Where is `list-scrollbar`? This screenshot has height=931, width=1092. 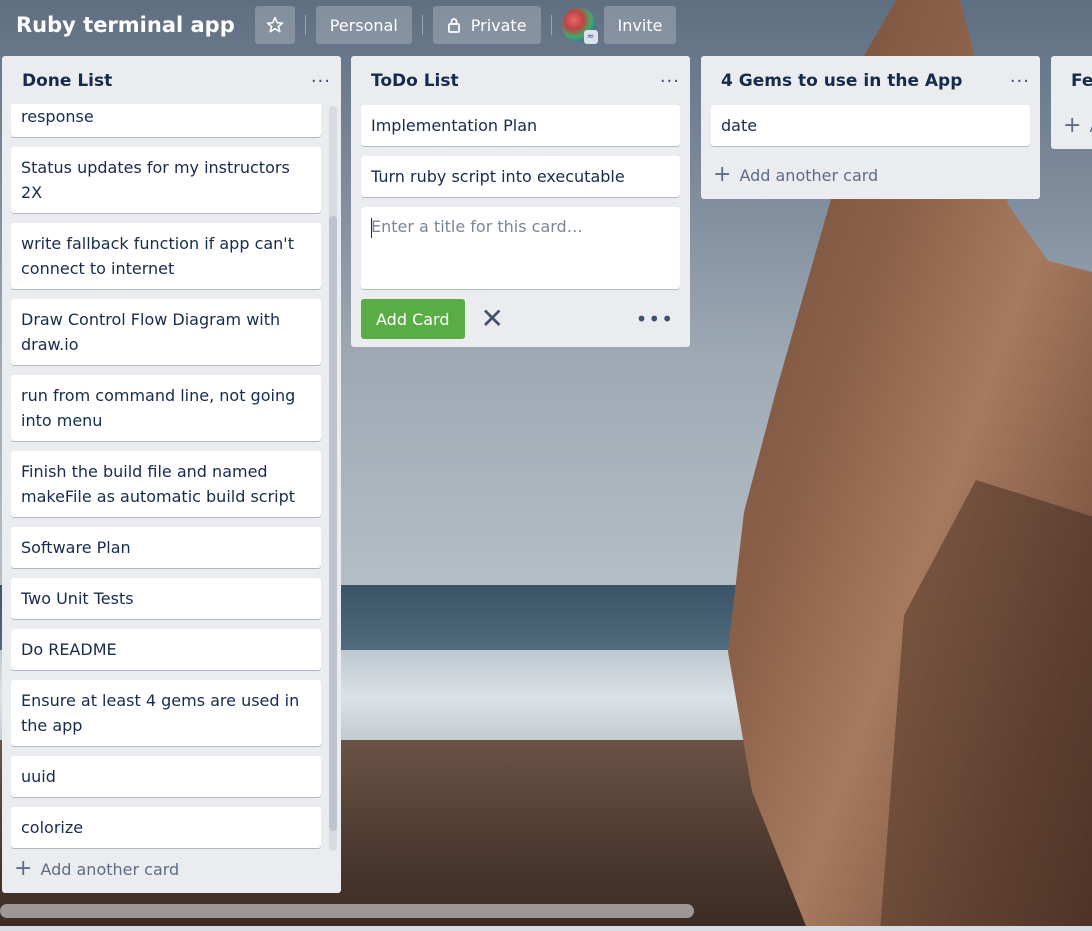 list-scrollbar is located at coordinates (333, 478).